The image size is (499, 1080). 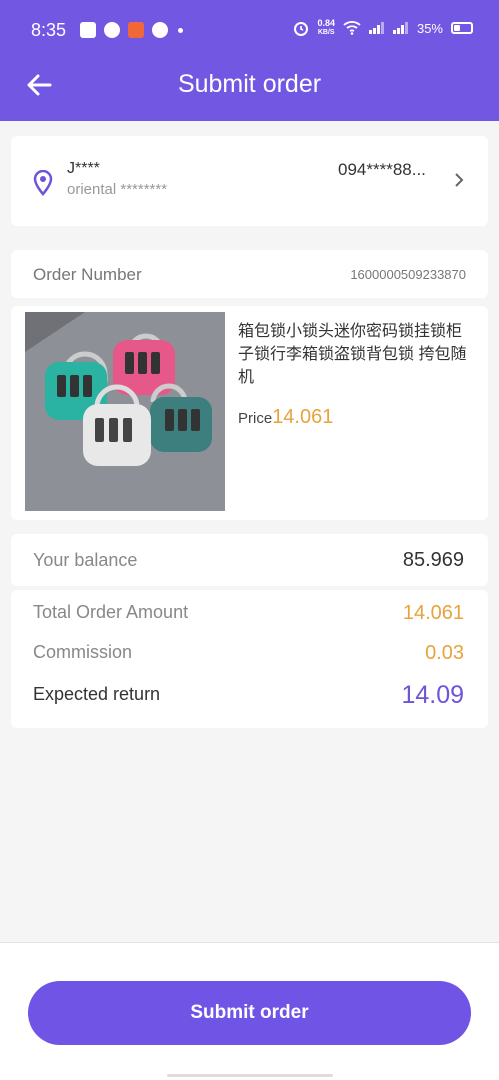 What do you see at coordinates (352, 28) in the screenshot?
I see `wifi-icon` at bounding box center [352, 28].